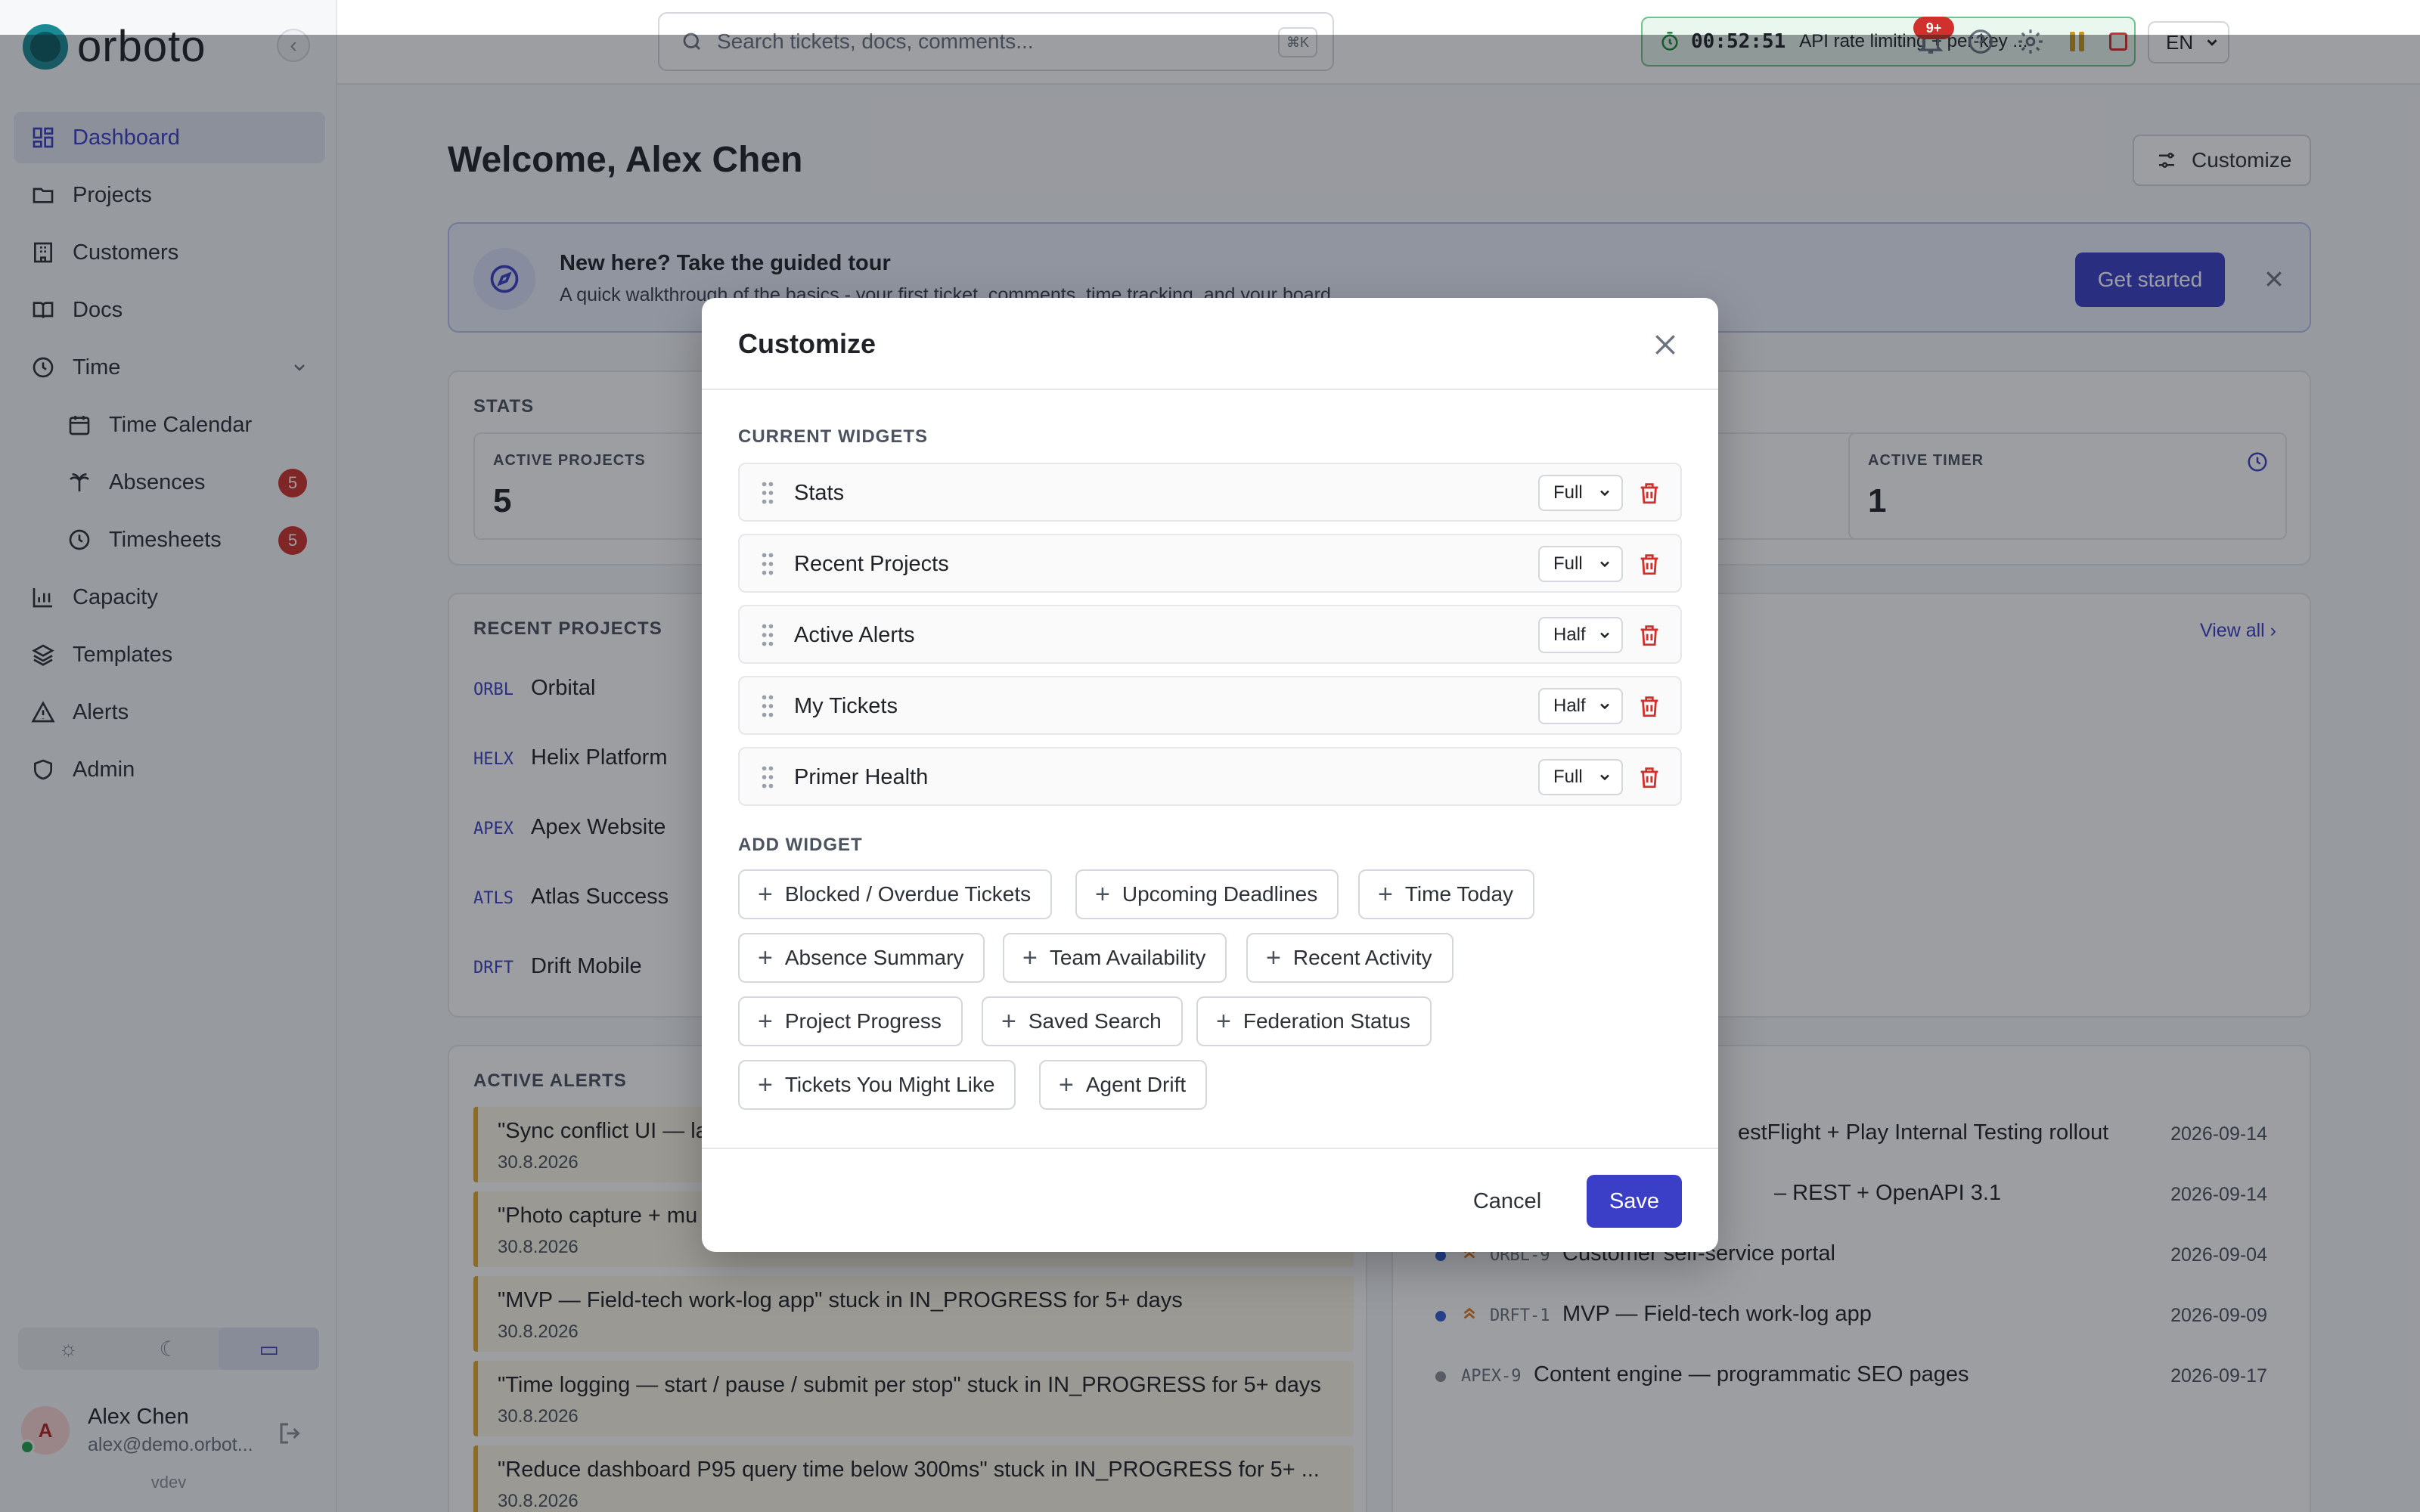 The height and width of the screenshot is (1512, 2420). I want to click on chip-label: Absence Summary, so click(874, 957).